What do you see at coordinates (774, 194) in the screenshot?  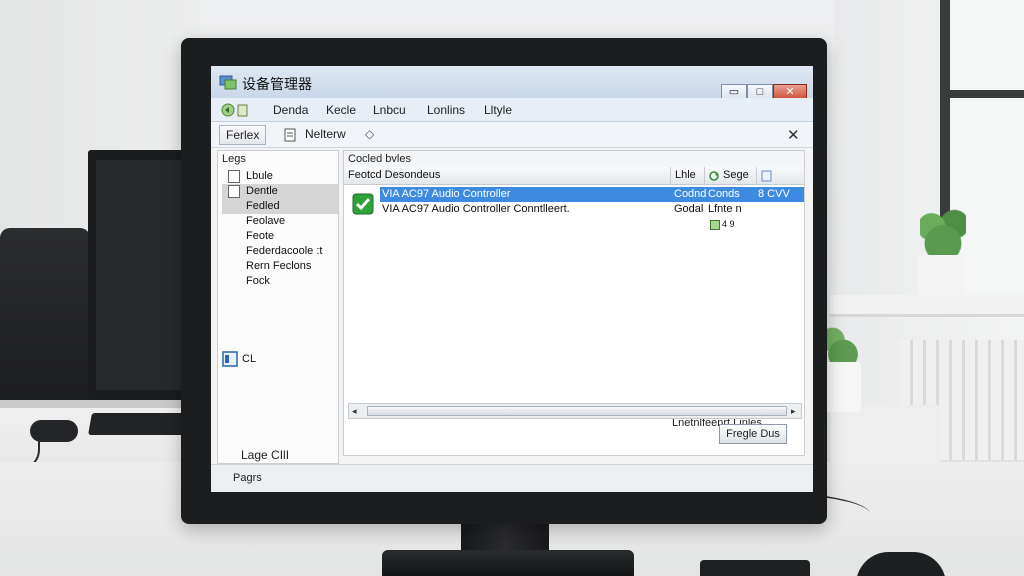 I see `row-1-col4: 8 CVV` at bounding box center [774, 194].